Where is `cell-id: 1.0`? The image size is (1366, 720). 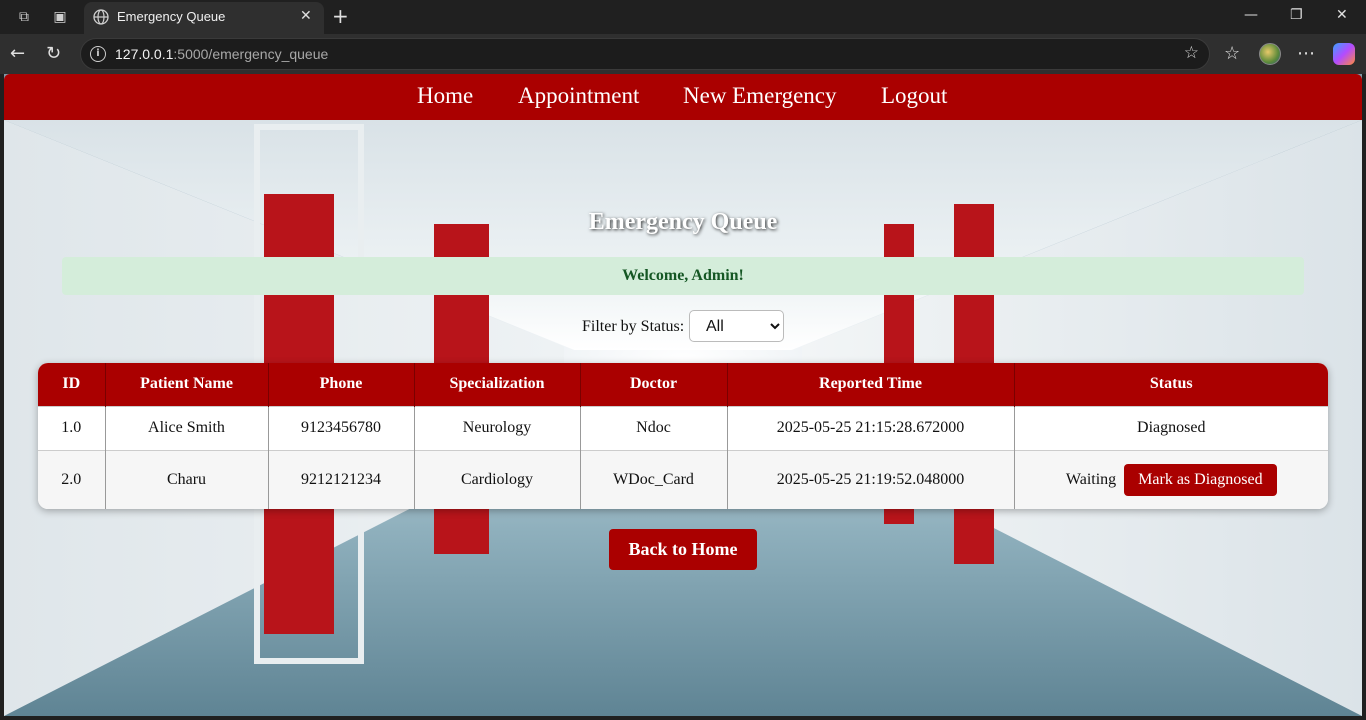 cell-id: 1.0 is located at coordinates (72, 427).